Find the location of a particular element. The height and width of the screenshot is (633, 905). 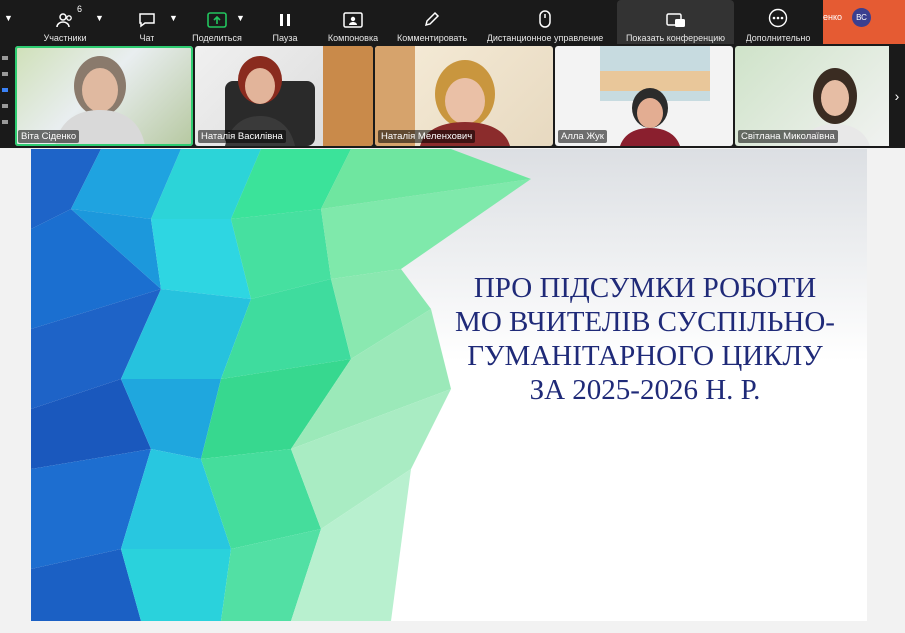

more-button: Дополнительно is located at coordinates (778, 22).